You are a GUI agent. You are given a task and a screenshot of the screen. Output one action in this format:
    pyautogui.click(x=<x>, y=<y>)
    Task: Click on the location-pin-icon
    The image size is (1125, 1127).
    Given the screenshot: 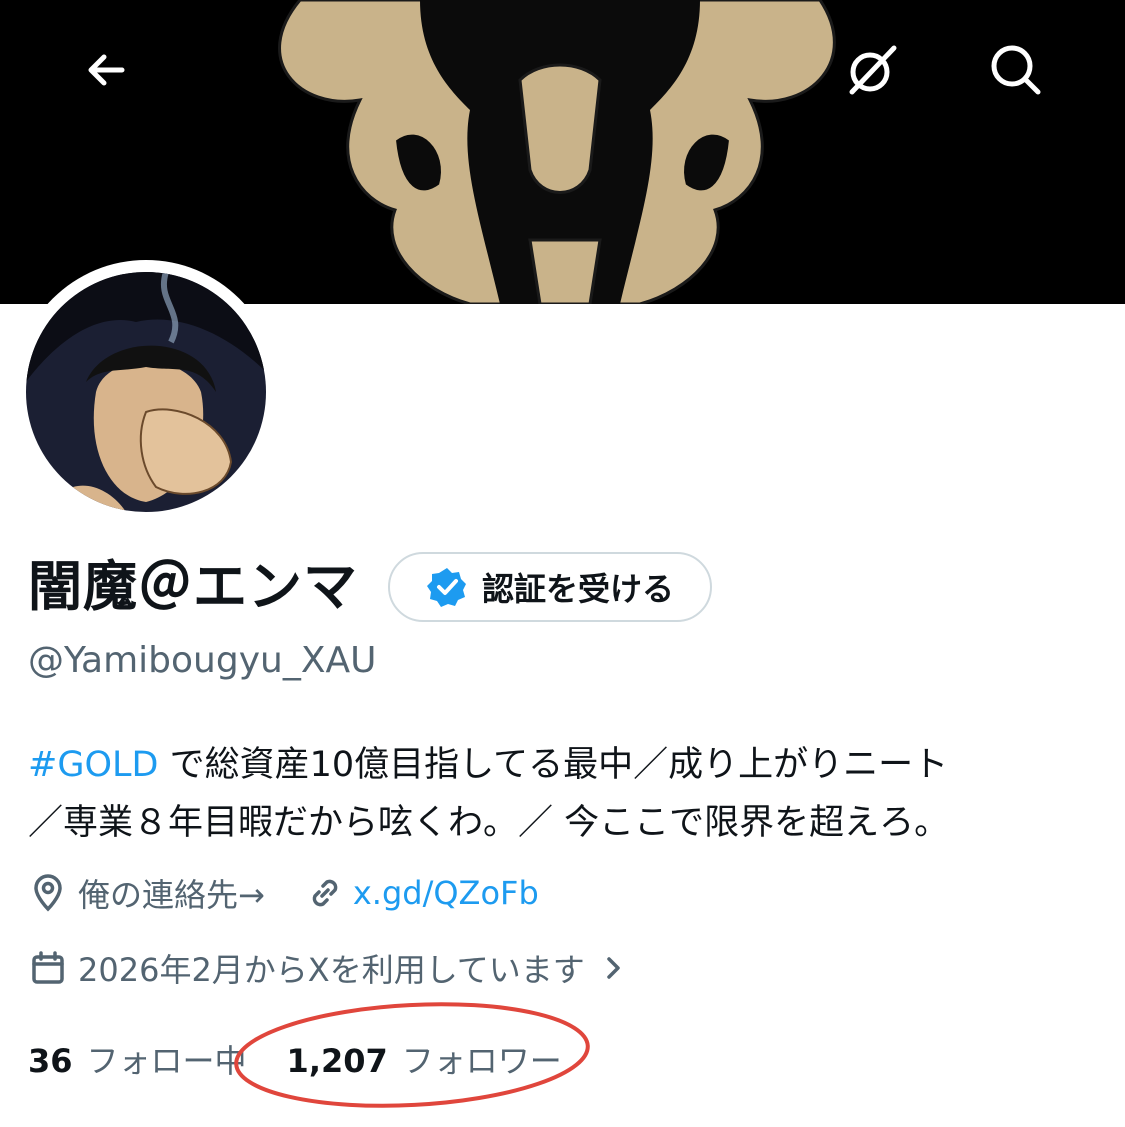 What is the action you would take?
    pyautogui.click(x=48, y=893)
    